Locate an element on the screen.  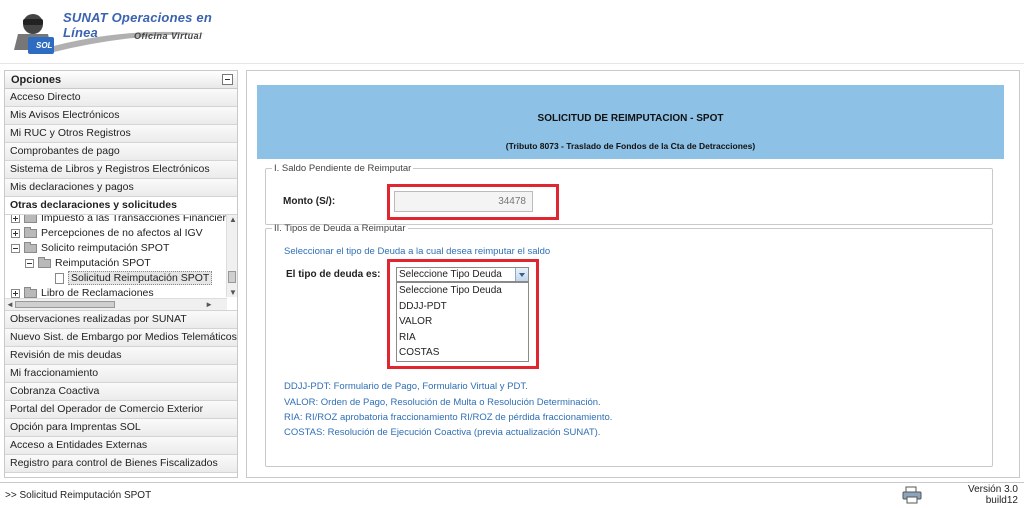
scroll-left-icon: ◄ is located at coordinates (10, 304).